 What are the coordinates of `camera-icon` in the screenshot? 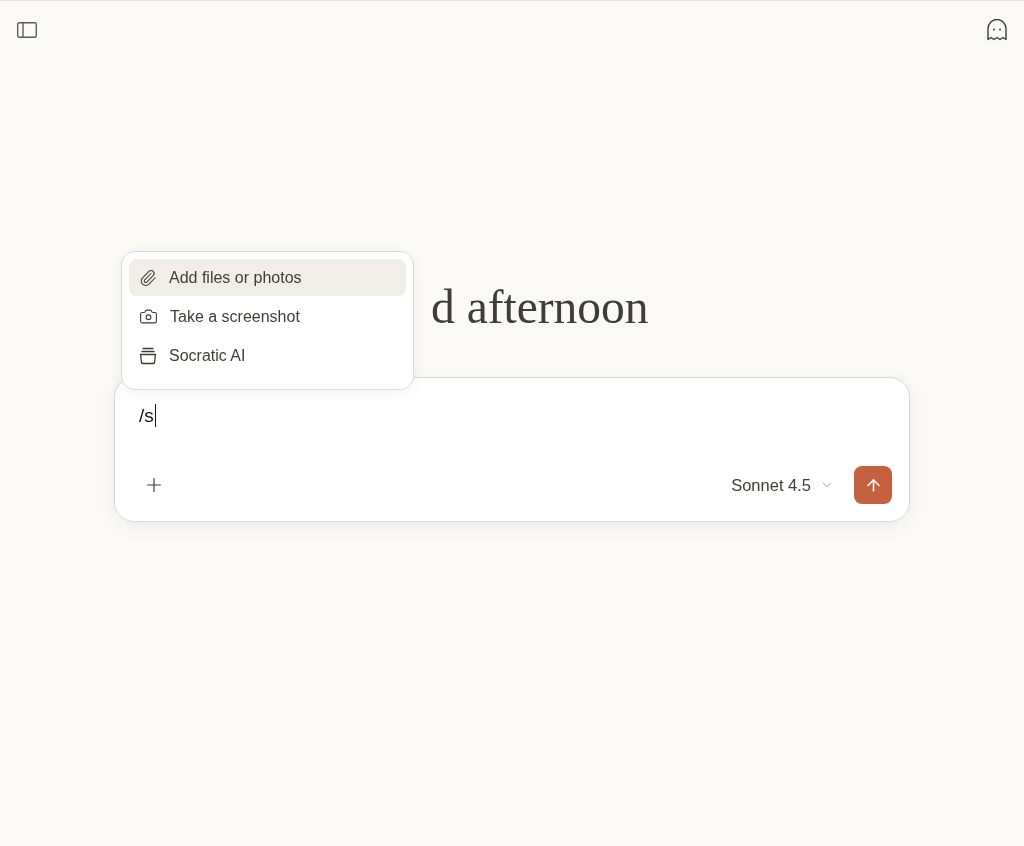 It's located at (148, 316).